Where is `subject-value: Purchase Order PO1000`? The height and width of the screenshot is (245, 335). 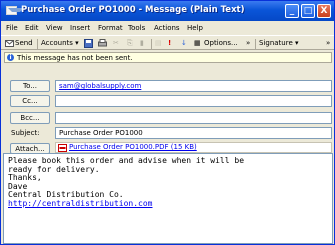 subject-value: Purchase Order PO1000 is located at coordinates (101, 133).